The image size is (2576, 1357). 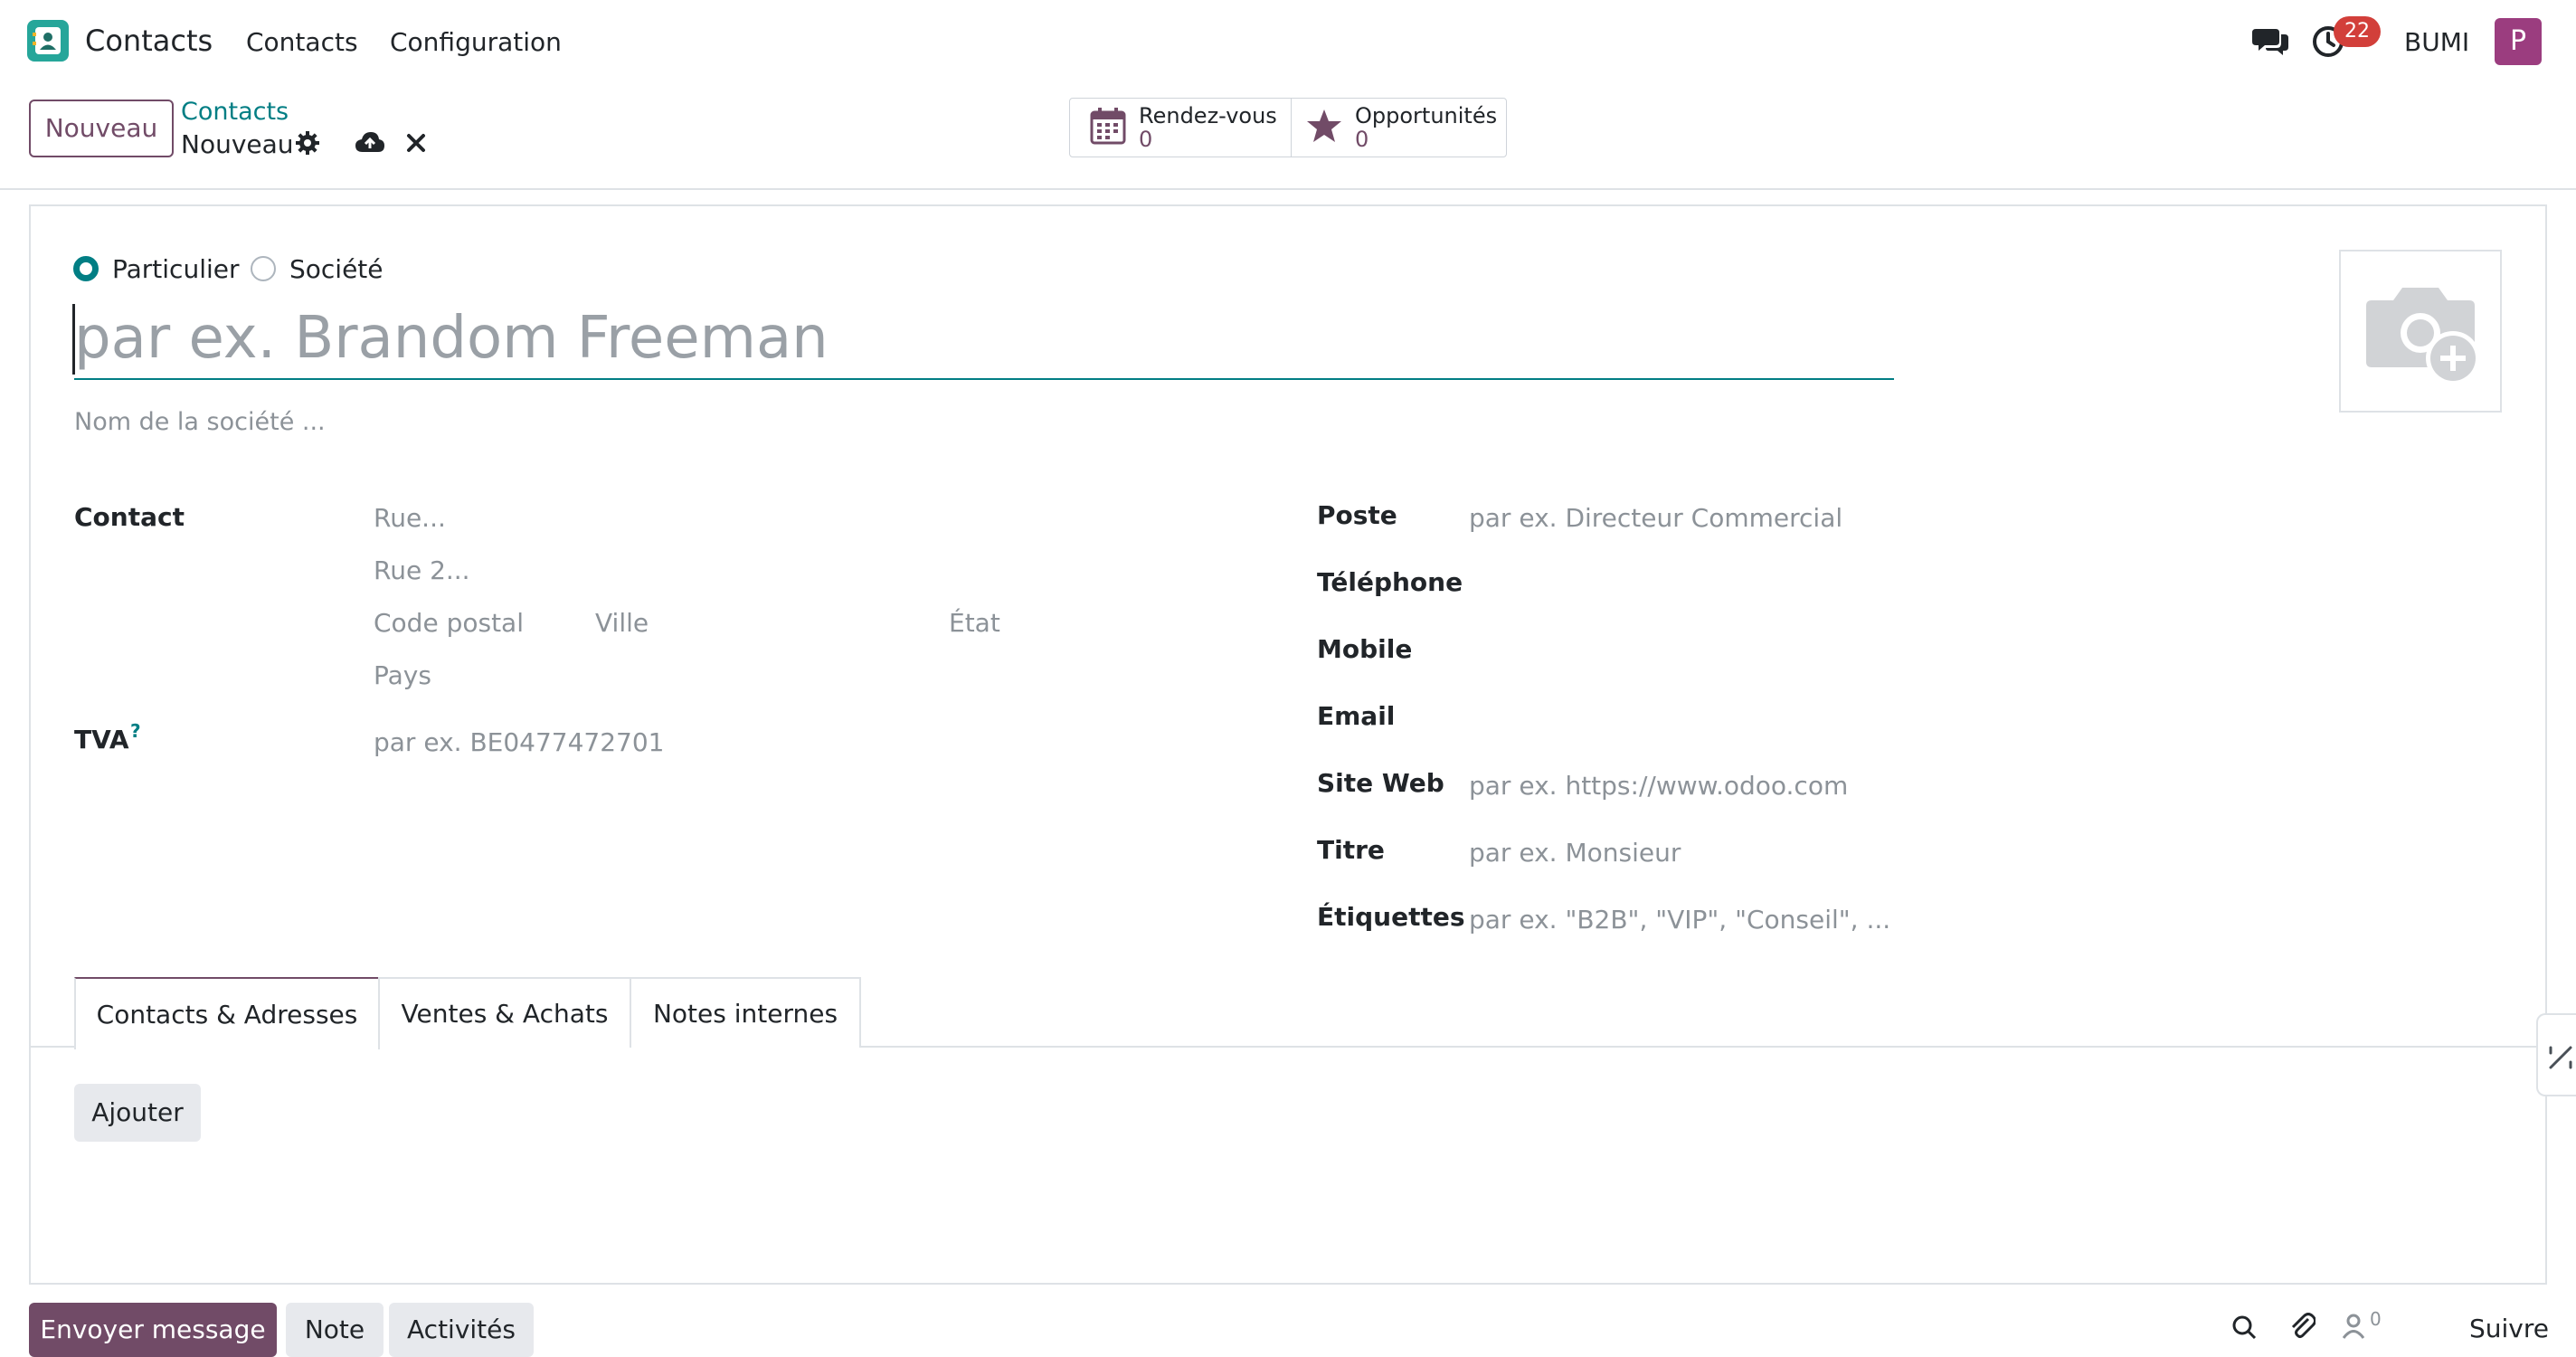 I want to click on avatar-upload, so click(x=2420, y=331).